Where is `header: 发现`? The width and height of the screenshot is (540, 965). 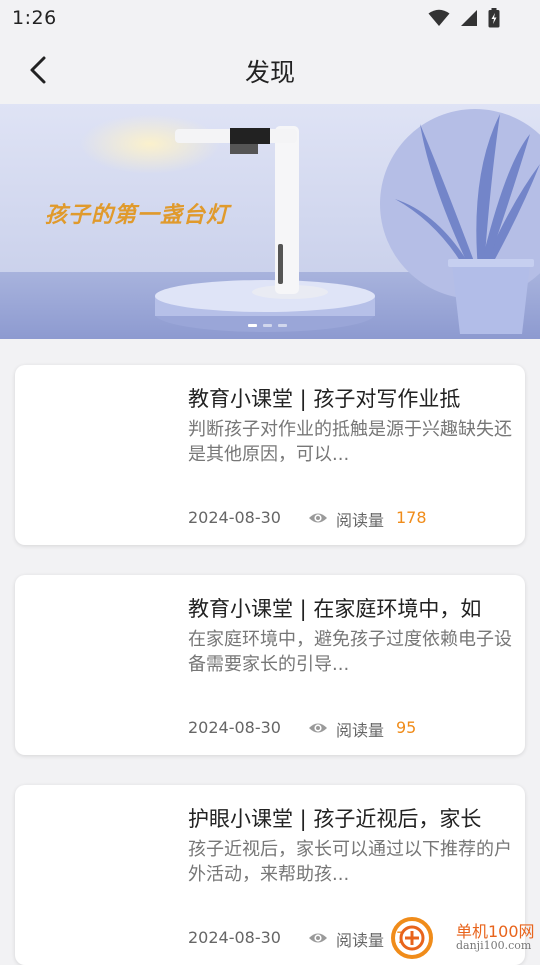
header: 发现 is located at coordinates (270, 70).